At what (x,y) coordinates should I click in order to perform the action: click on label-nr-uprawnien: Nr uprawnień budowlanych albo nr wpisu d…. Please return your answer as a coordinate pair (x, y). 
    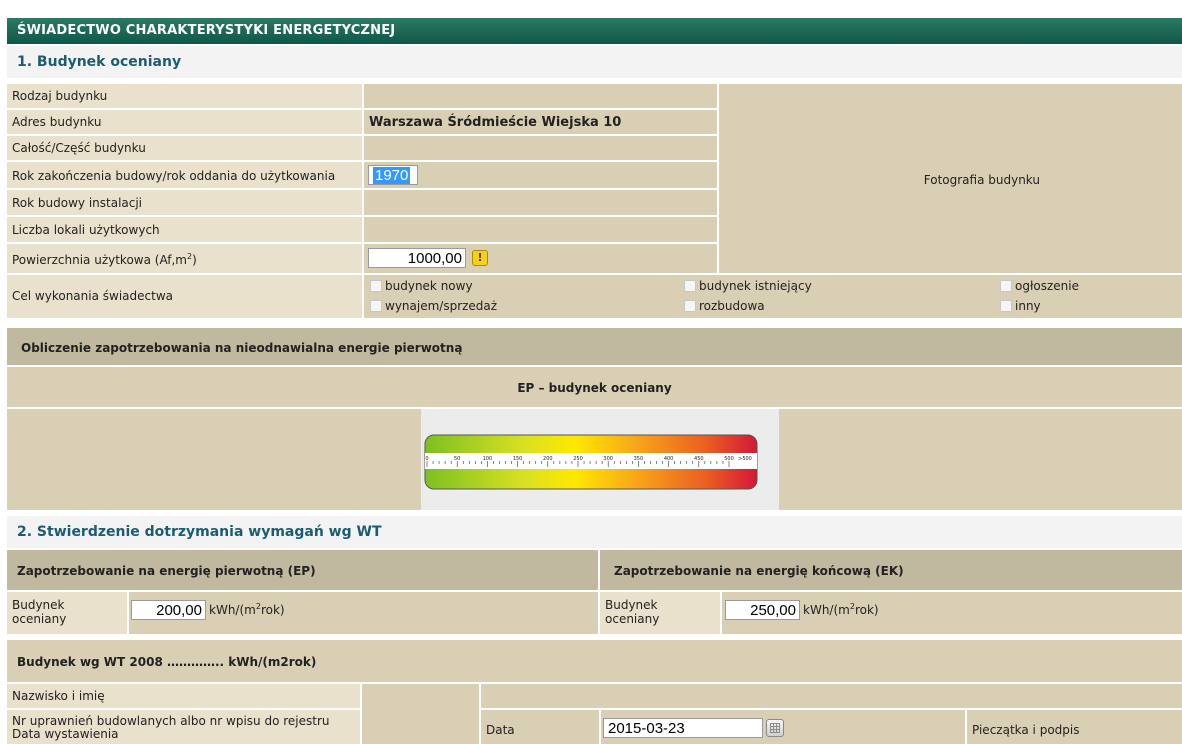
    Looking at the image, I should click on (183, 727).